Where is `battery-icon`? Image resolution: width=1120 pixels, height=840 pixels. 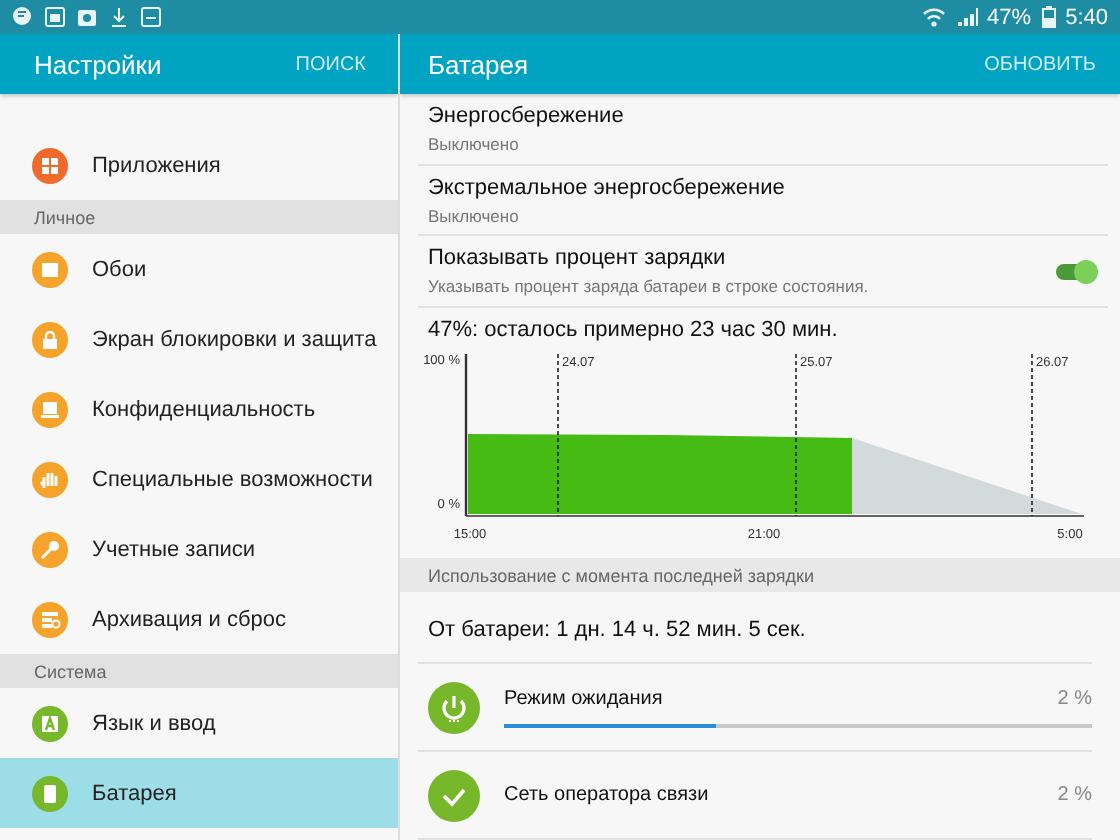
battery-icon is located at coordinates (1048, 17).